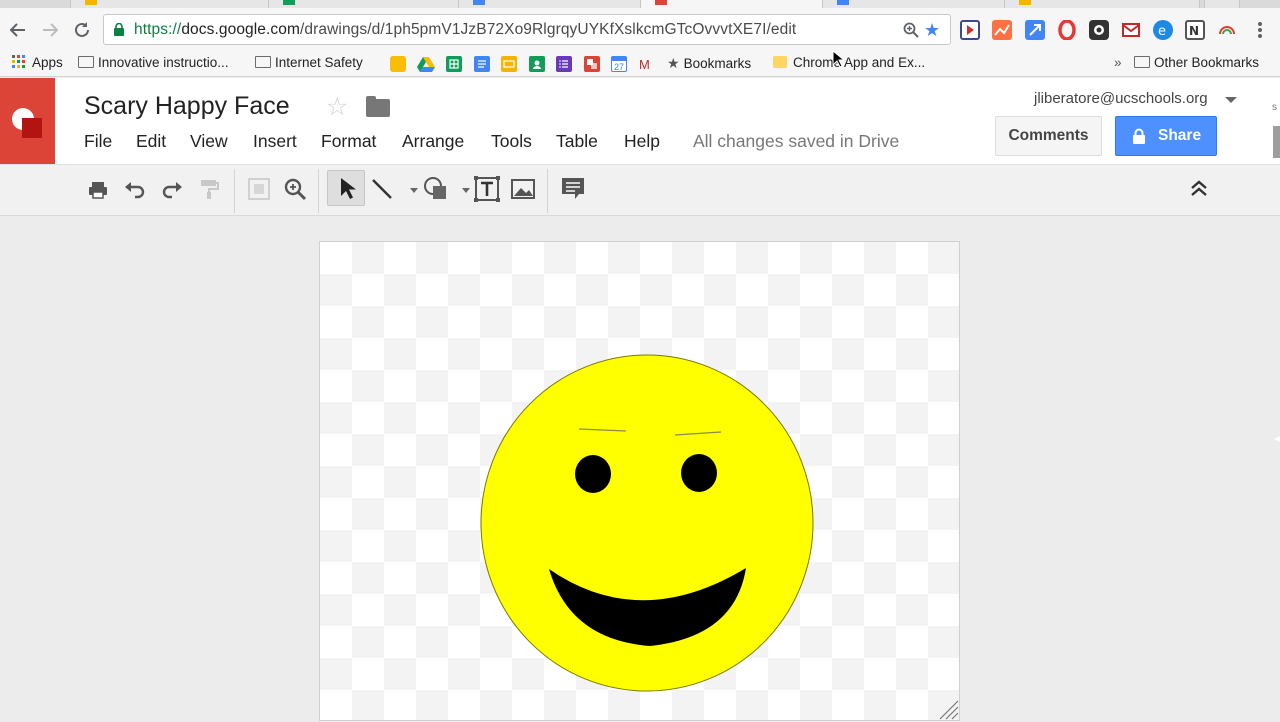 This screenshot has height=722, width=1280. What do you see at coordinates (1131, 30) in the screenshot?
I see `extension-gmail-icon` at bounding box center [1131, 30].